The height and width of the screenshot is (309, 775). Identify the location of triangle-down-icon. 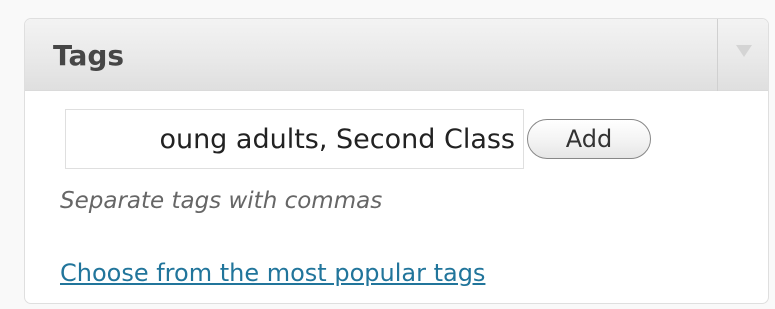
(744, 51).